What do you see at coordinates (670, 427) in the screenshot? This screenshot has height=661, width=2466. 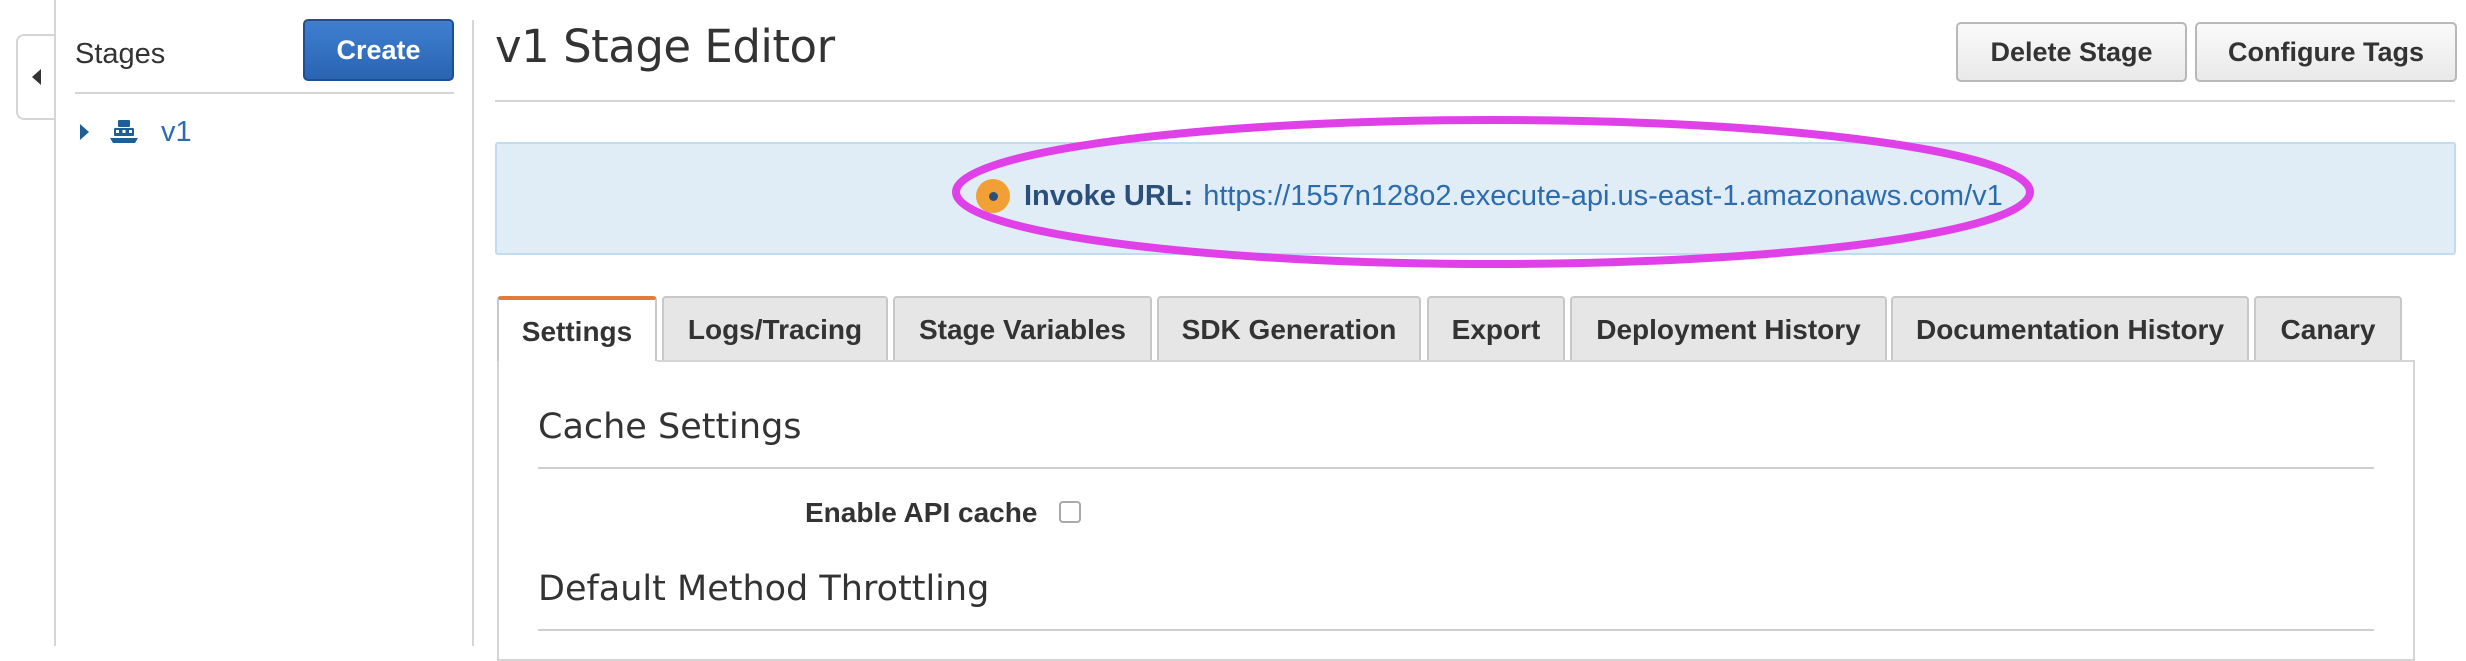 I see `cache-settings-heading: Cache Settings` at bounding box center [670, 427].